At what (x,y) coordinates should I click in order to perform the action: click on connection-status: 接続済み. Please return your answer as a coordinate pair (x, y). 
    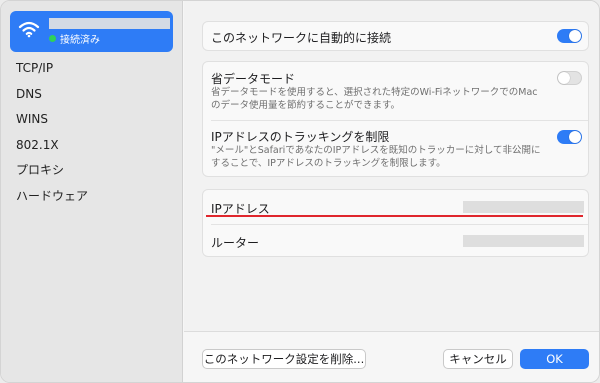
    Looking at the image, I should click on (80, 40).